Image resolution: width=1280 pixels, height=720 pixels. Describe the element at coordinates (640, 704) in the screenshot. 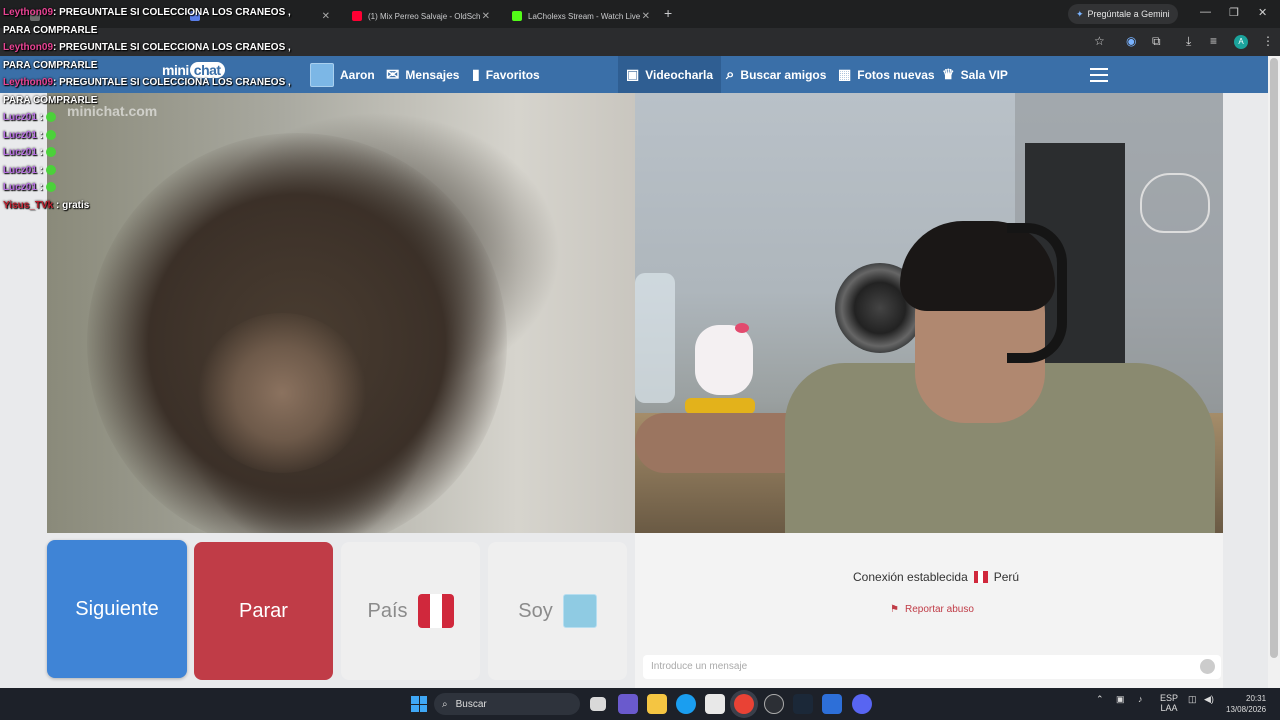

I see `windows-taskbar` at that location.